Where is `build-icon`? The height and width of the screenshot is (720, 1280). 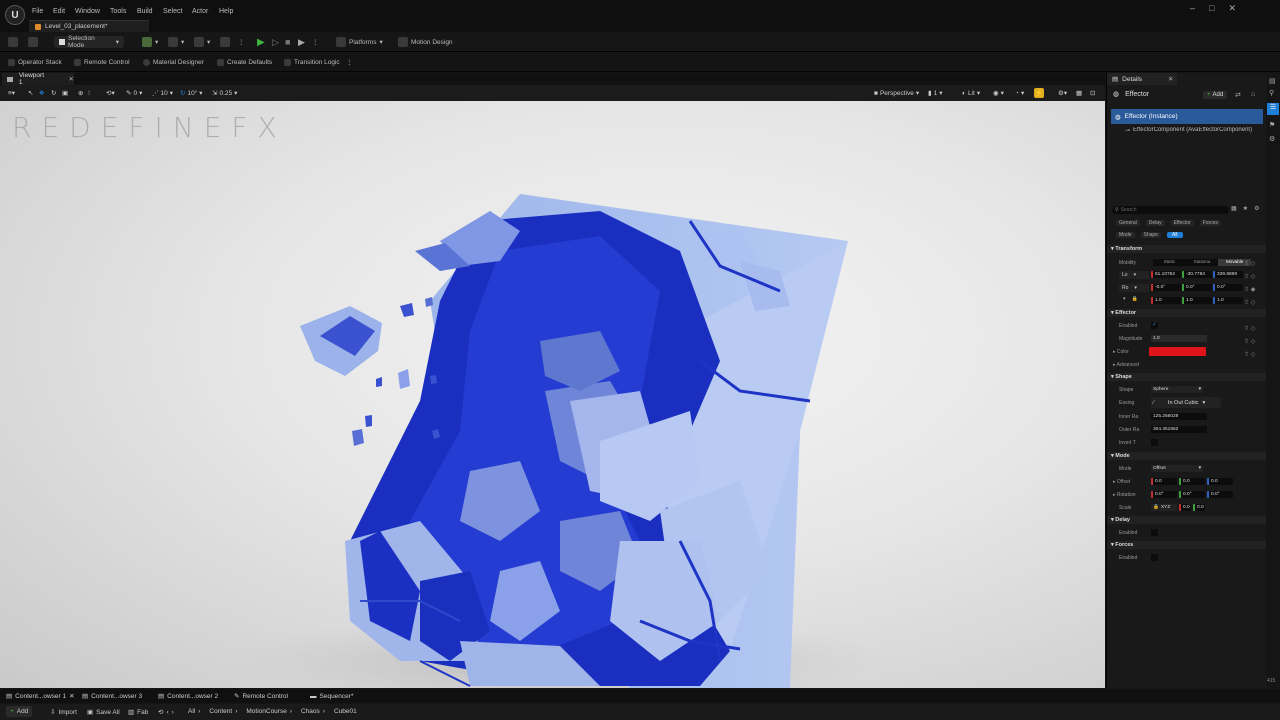
build-icon is located at coordinates (225, 42).